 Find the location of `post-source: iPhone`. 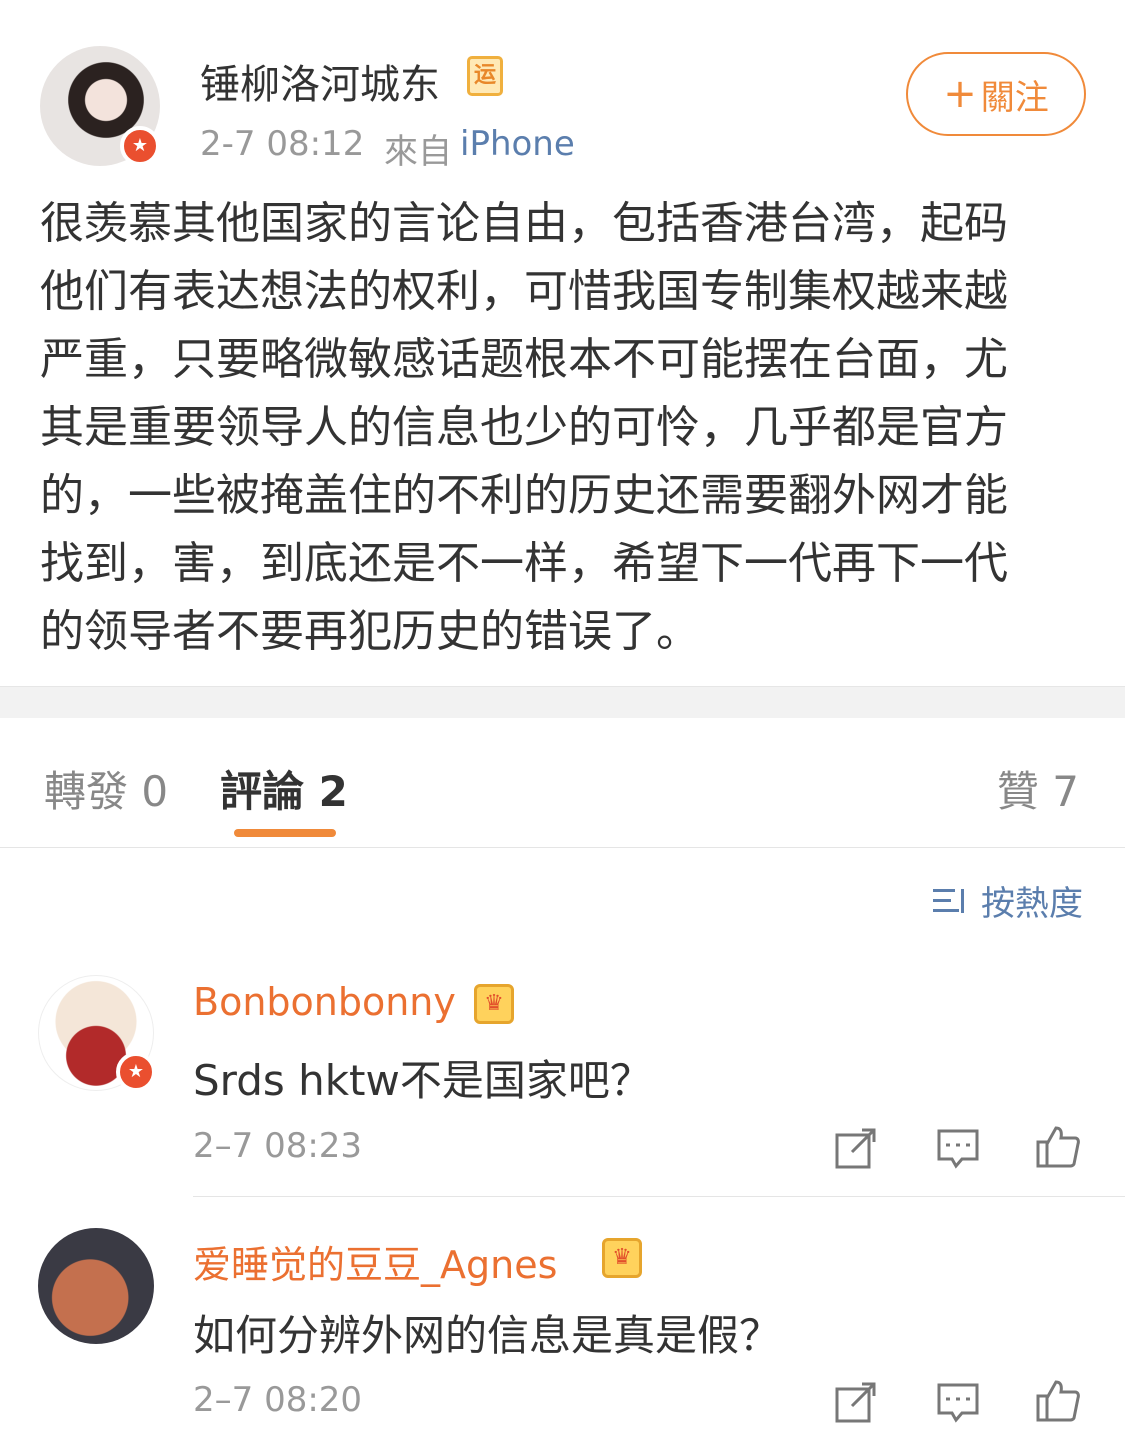

post-source: iPhone is located at coordinates (517, 144).